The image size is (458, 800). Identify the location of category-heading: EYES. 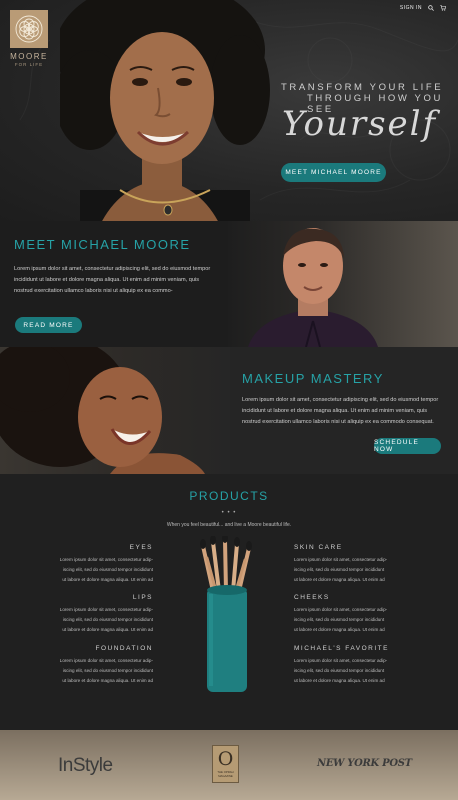
(141, 547).